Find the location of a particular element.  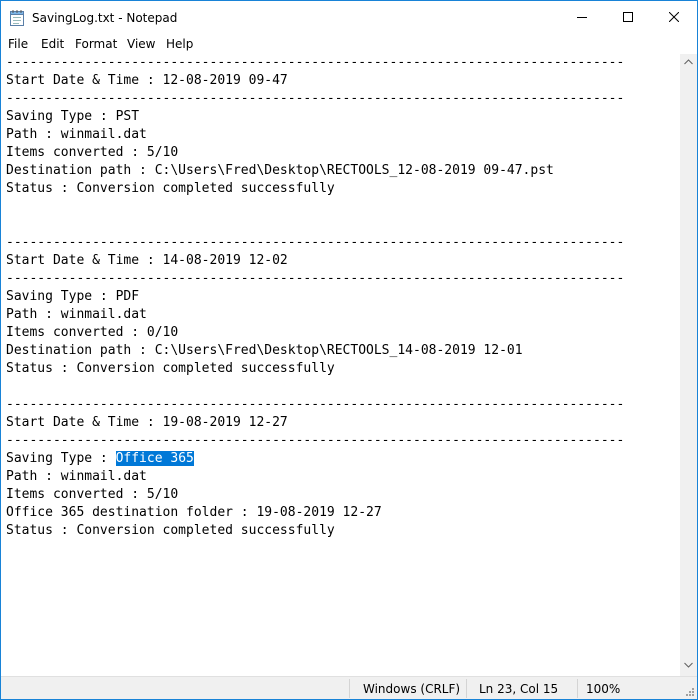

line-text: Saving Type : is located at coordinates (61, 458).